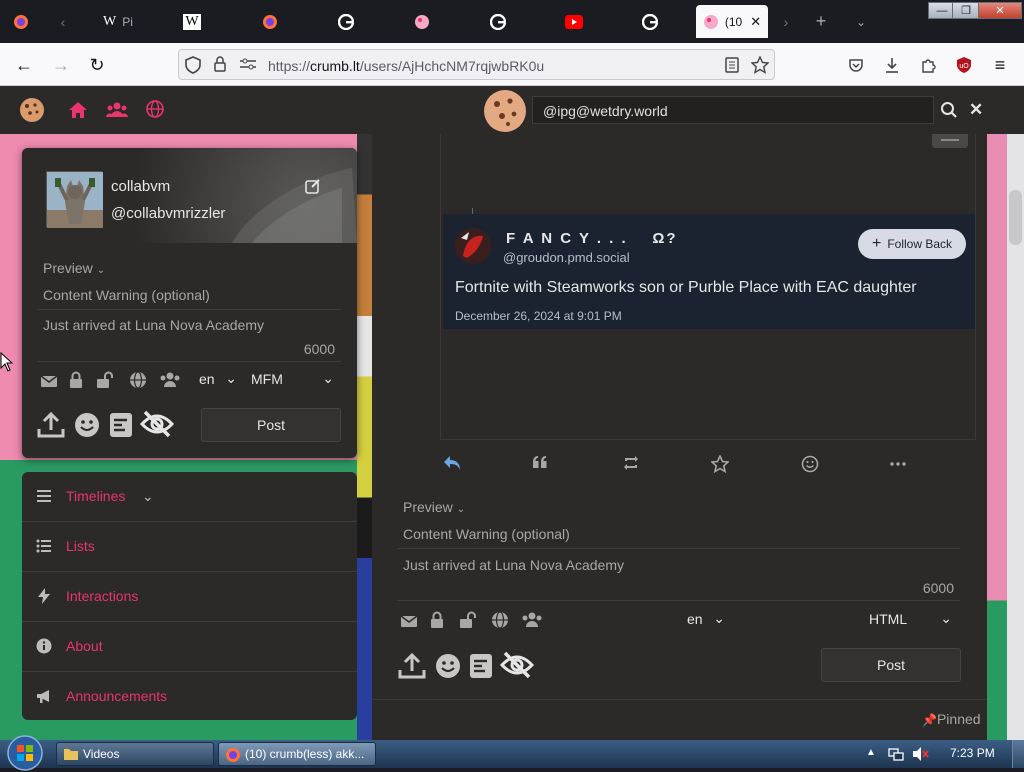 Image resolution: width=1024 pixels, height=772 pixels. Describe the element at coordinates (192, 21) in the screenshot. I see `tab-wikipedia-2: W` at that location.